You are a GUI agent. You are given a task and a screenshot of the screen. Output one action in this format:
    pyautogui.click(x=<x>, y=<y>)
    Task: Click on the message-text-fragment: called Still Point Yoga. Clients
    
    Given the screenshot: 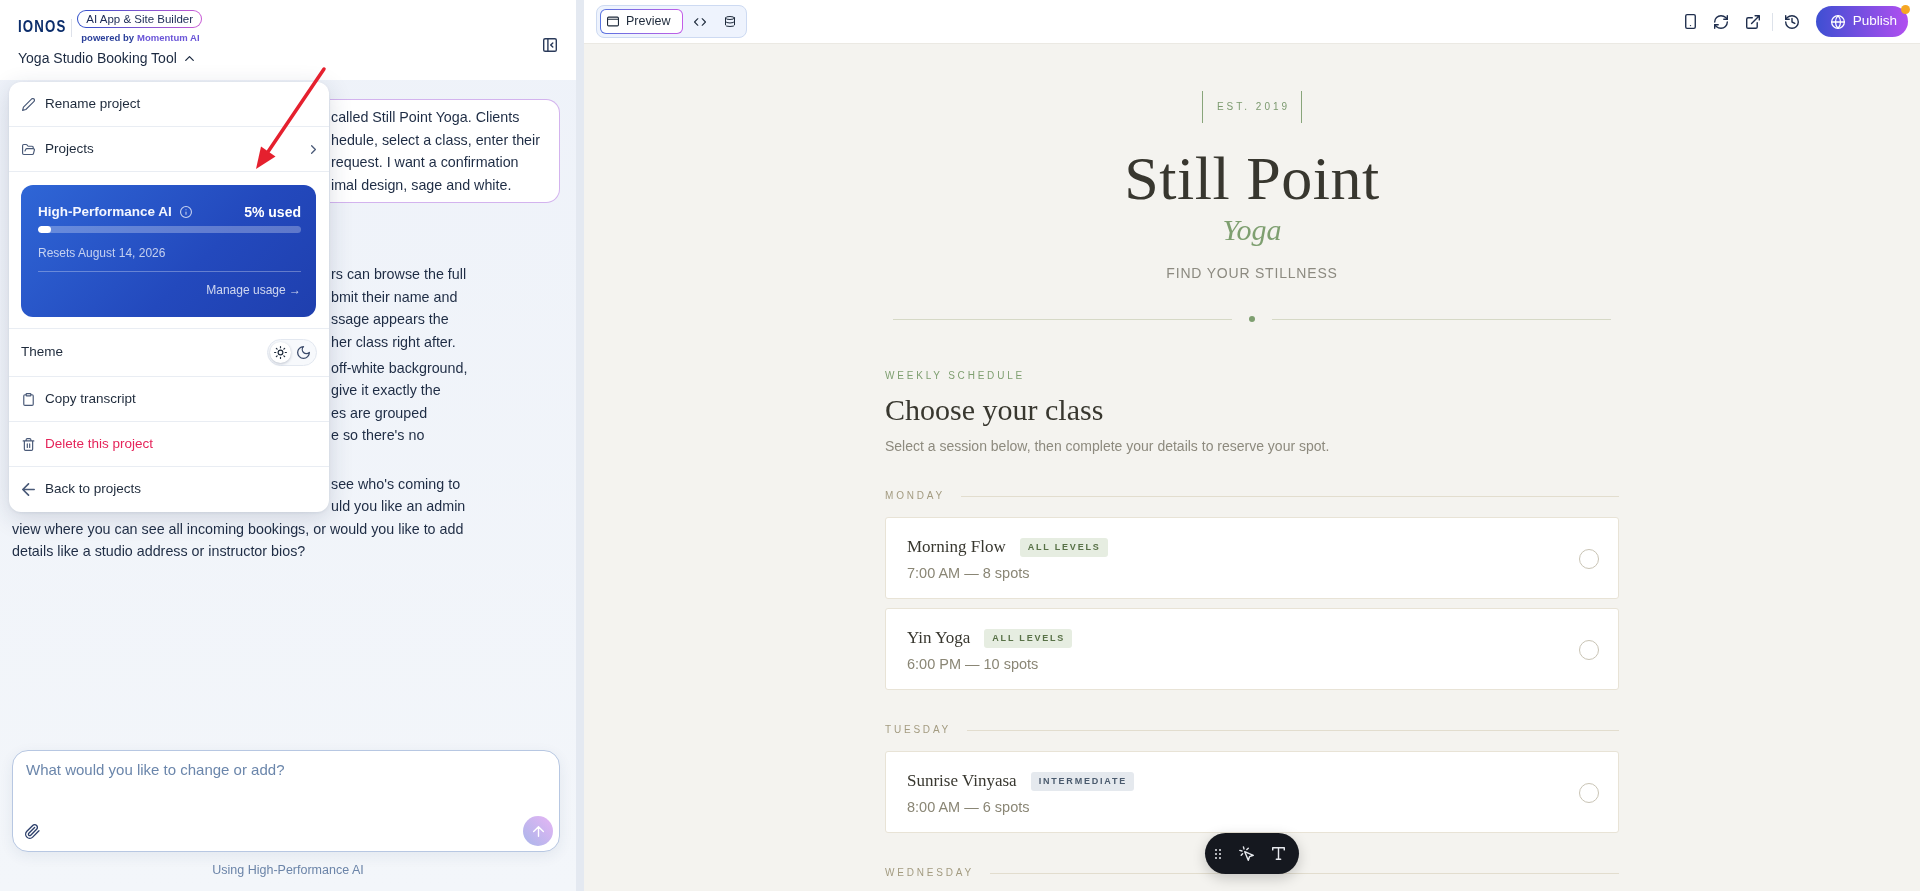 What is the action you would take?
    pyautogui.click(x=425, y=117)
    